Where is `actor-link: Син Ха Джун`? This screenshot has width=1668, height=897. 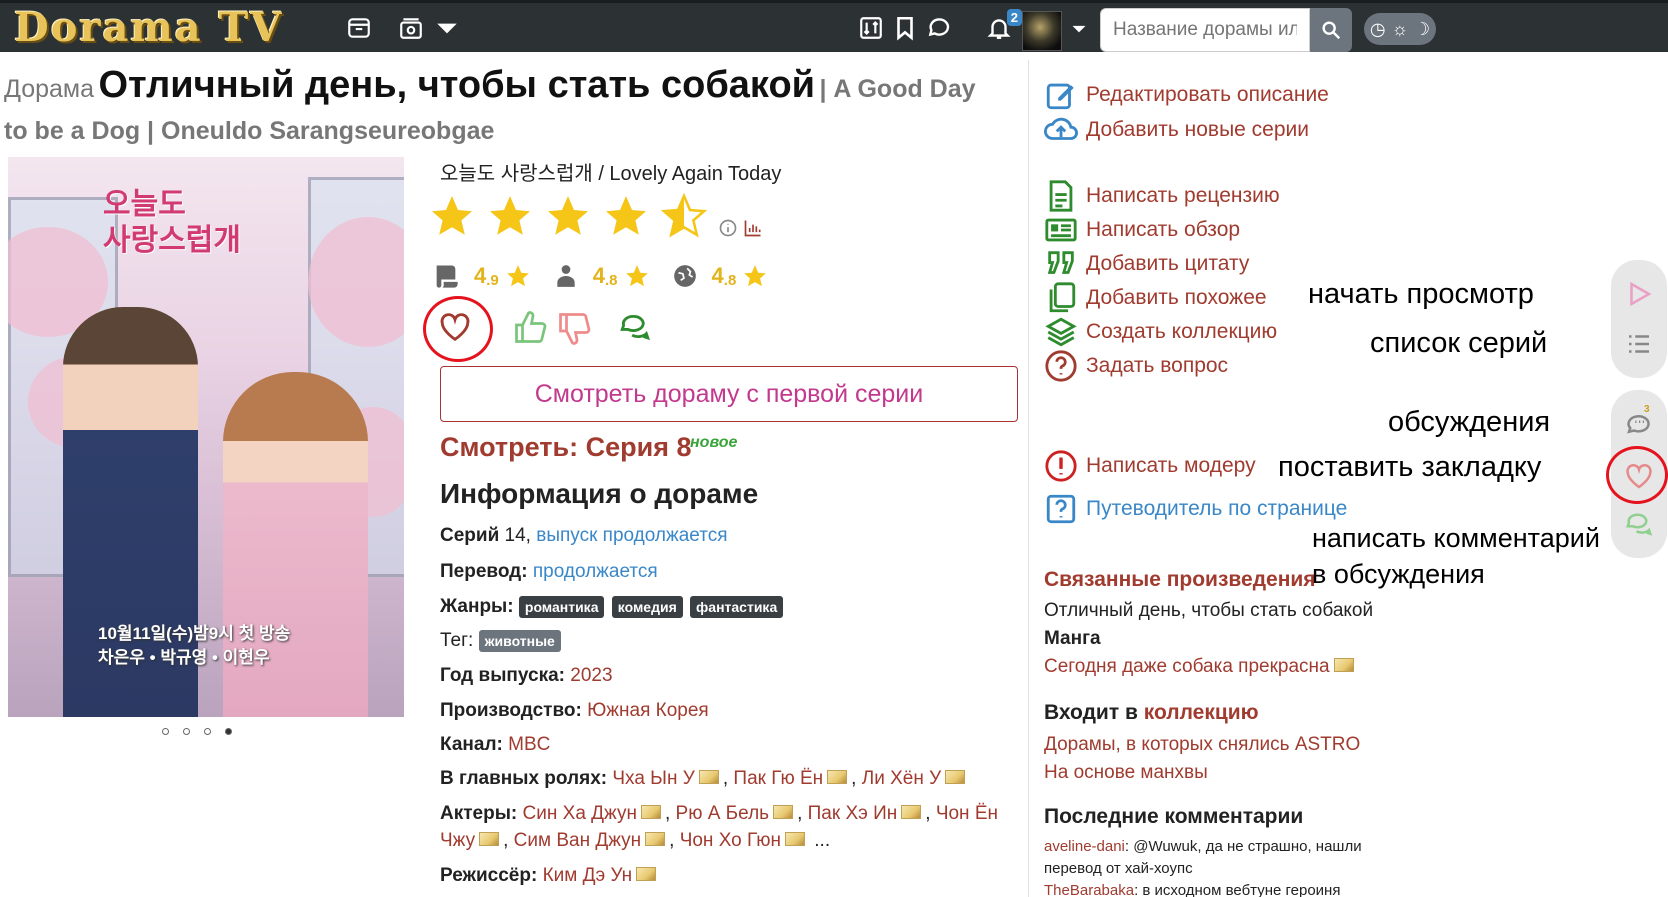
actor-link: Син Ха Джун is located at coordinates (580, 813).